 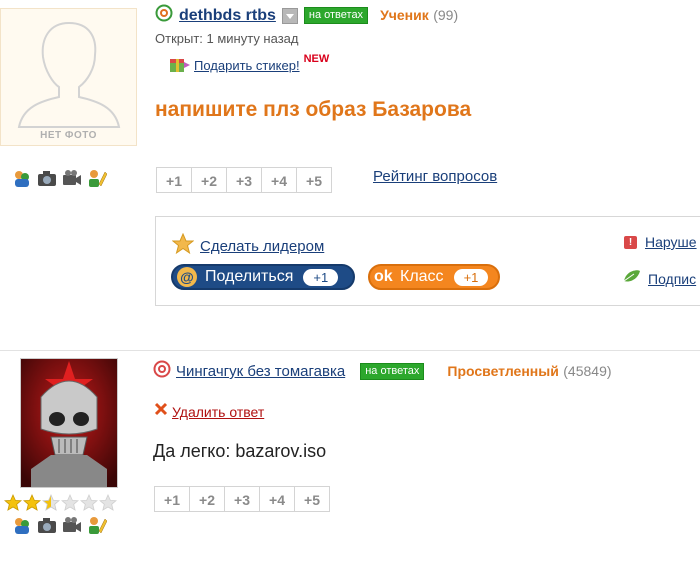 I want to click on person-silhouette-icon, so click(x=69, y=74).